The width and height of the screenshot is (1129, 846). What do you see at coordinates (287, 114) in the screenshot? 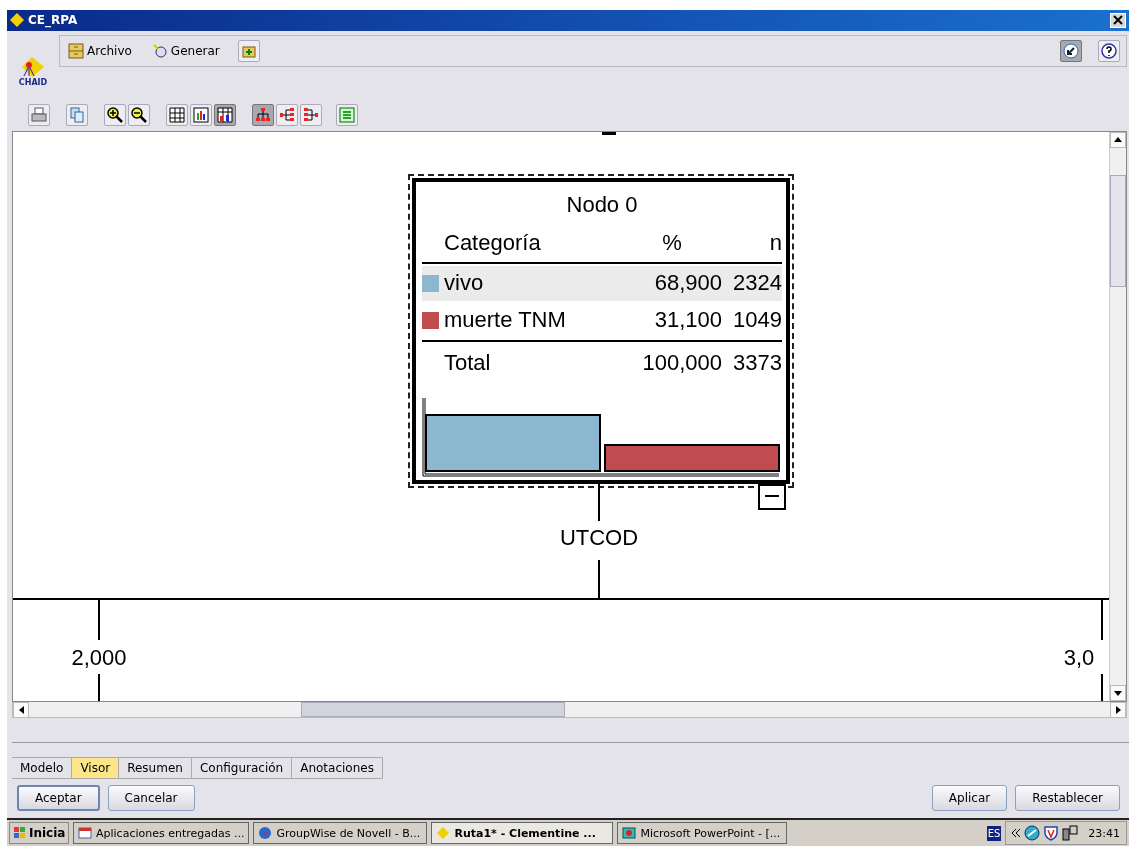
I see `tree-left-icon` at bounding box center [287, 114].